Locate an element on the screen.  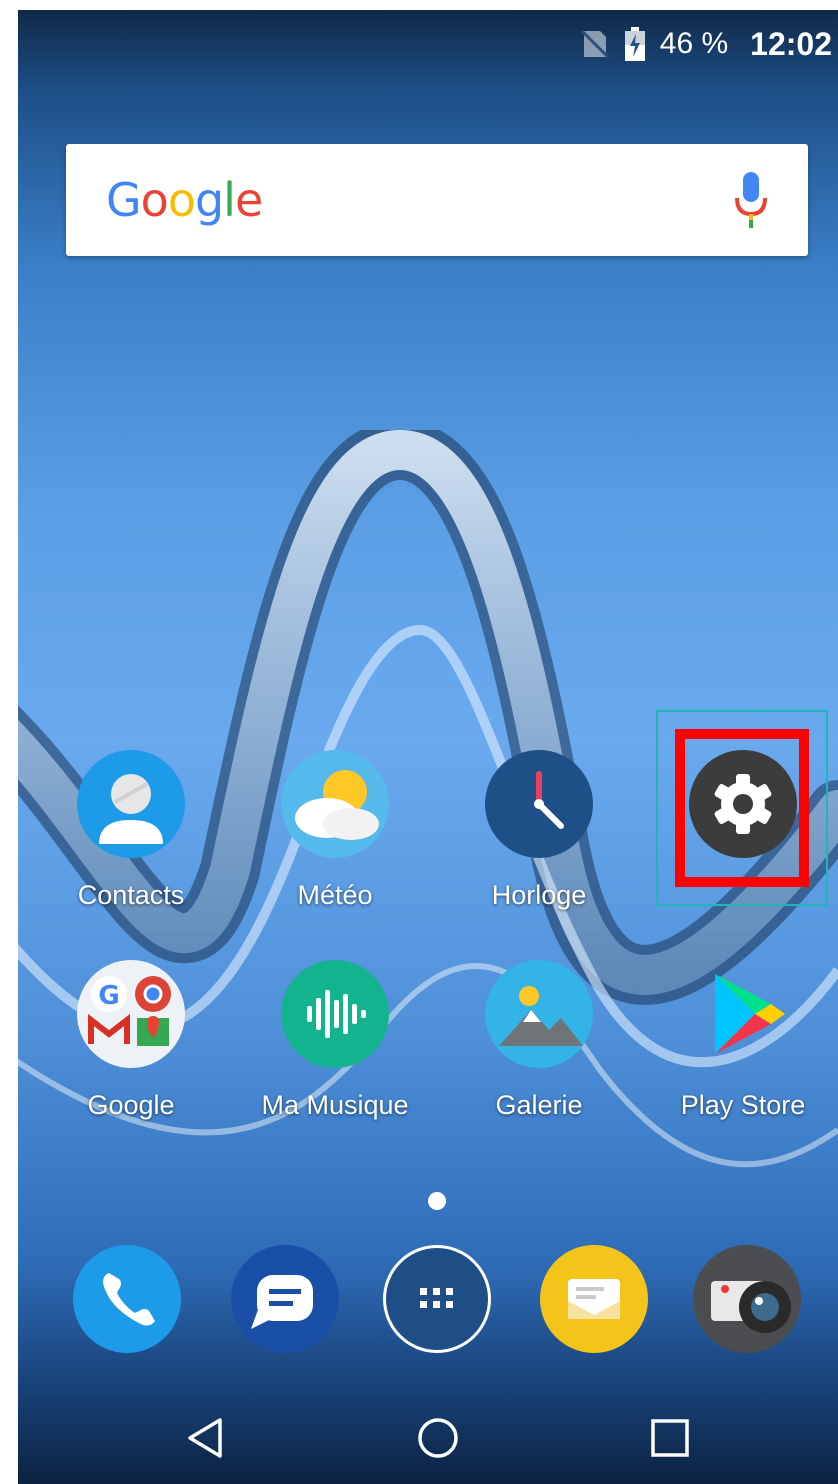
clock: 12:02 is located at coordinates (791, 43).